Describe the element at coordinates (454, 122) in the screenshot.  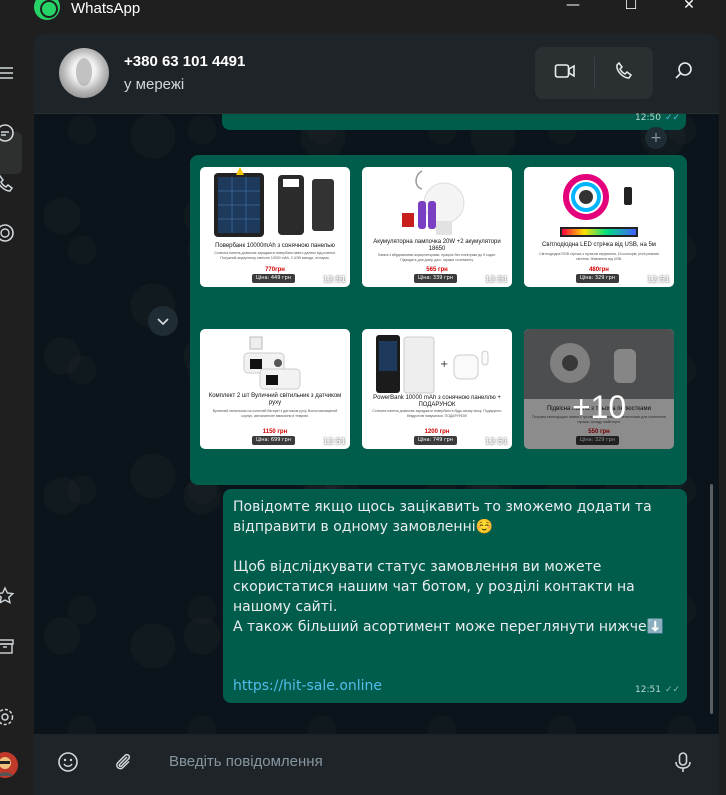
I see `previous-message-bubble` at that location.